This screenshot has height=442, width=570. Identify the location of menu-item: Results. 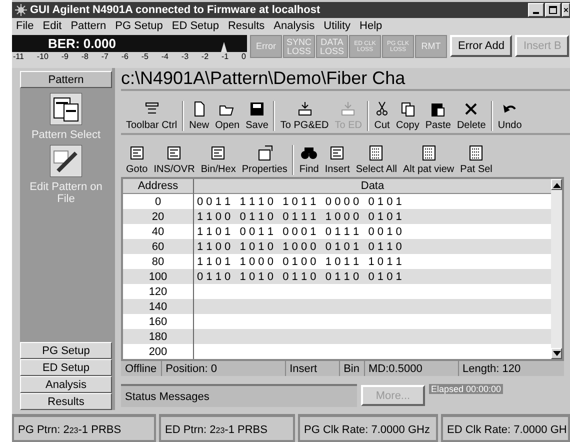
(246, 26).